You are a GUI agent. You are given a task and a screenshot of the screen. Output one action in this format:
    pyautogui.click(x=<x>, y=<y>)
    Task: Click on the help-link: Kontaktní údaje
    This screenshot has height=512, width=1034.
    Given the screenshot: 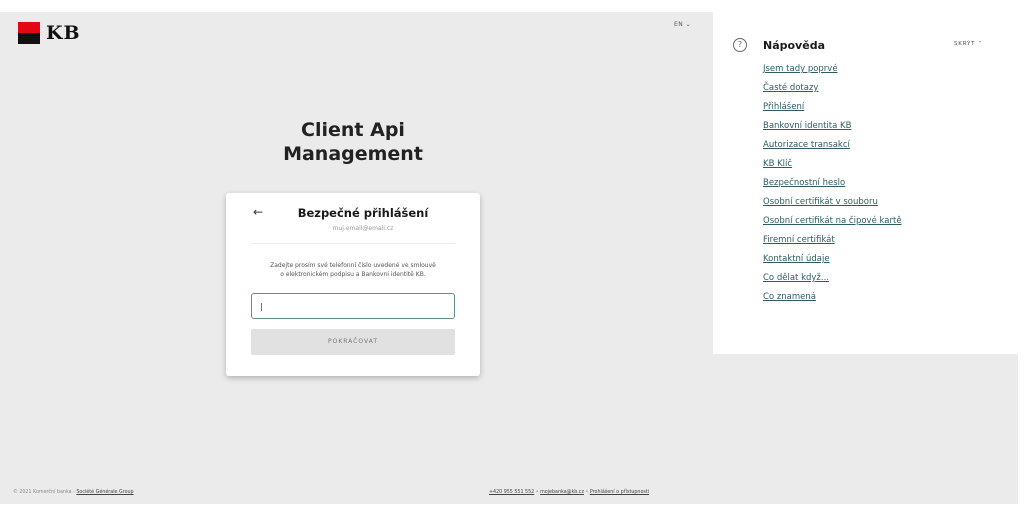 What is the action you would take?
    pyautogui.click(x=832, y=263)
    